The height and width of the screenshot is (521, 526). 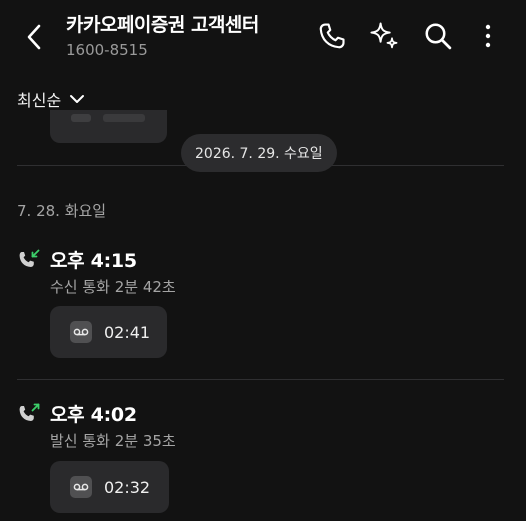 What do you see at coordinates (29, 258) in the screenshot?
I see `incoming-call-icon` at bounding box center [29, 258].